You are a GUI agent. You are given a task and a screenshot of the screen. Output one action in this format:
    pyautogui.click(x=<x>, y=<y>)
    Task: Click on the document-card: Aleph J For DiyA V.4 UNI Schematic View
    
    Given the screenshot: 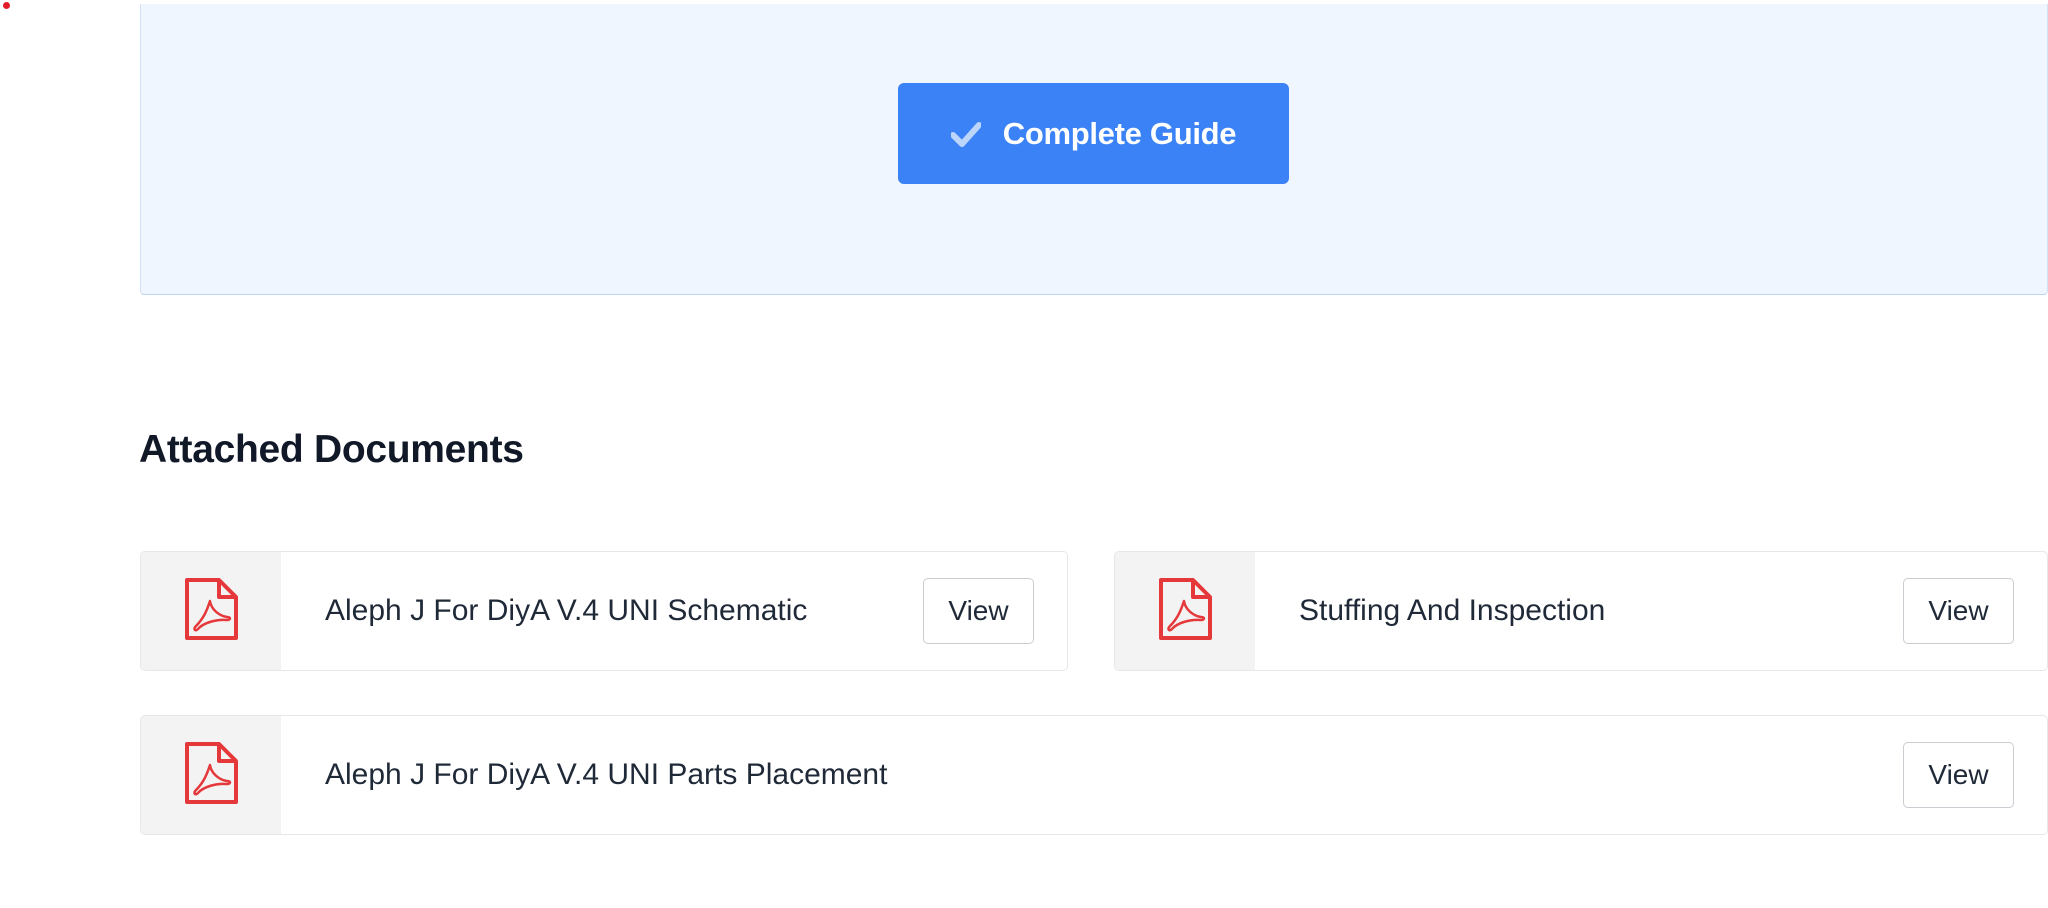 What is the action you would take?
    pyautogui.click(x=604, y=611)
    